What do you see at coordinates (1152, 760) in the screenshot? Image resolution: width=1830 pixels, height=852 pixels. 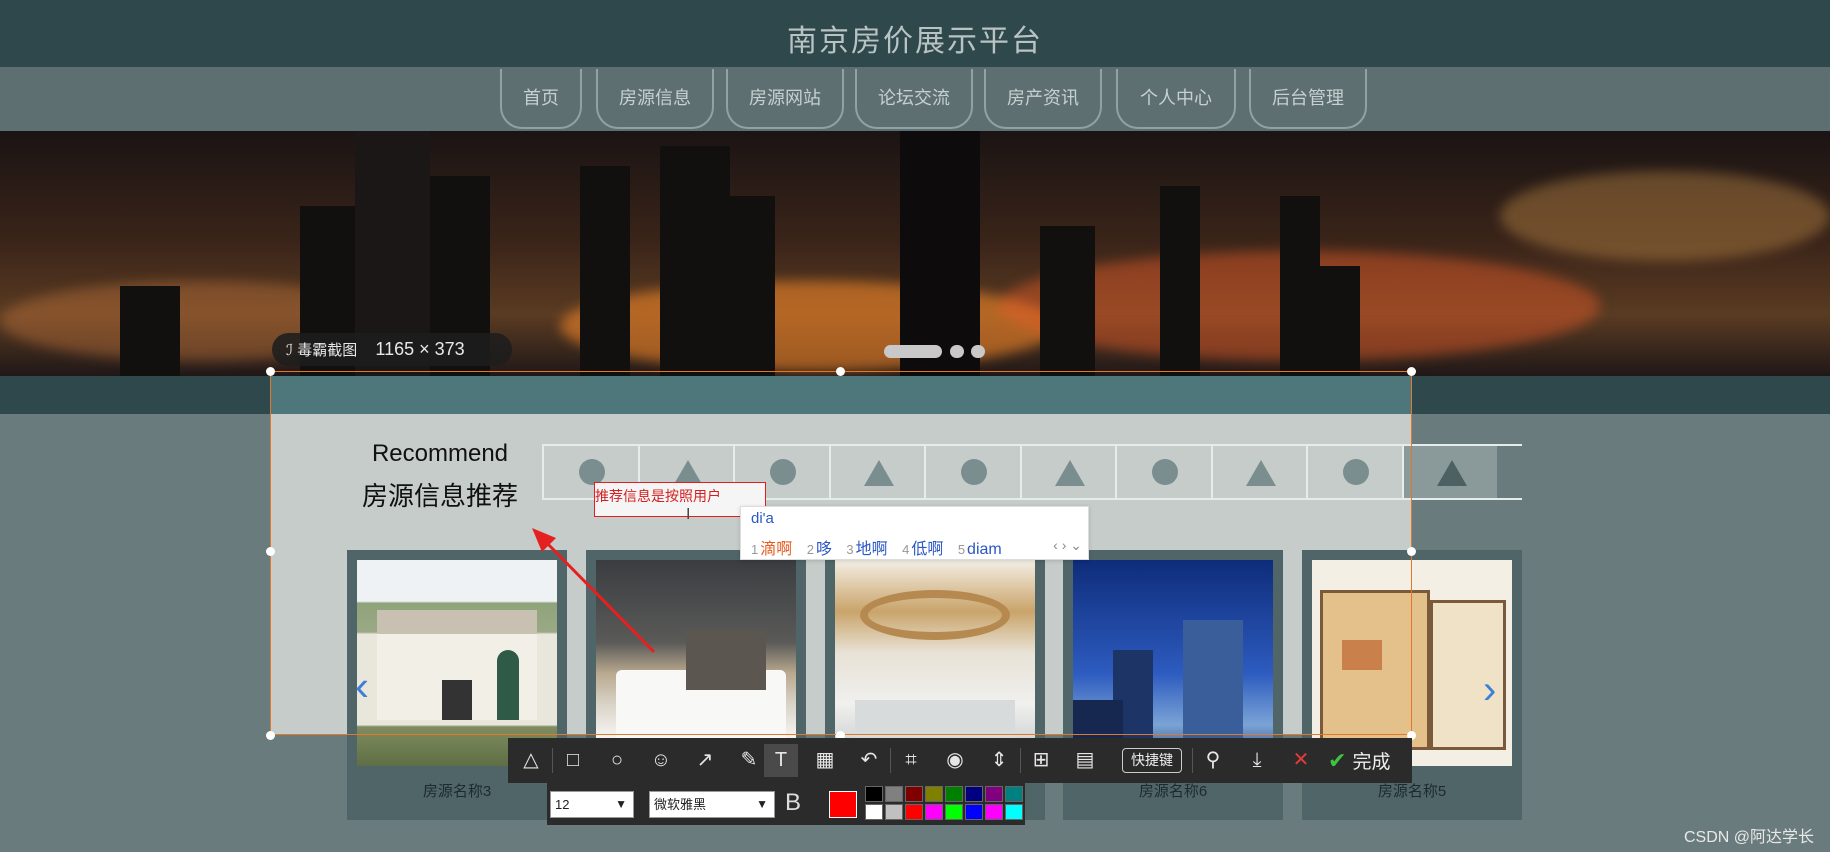 I see `hotkey-button: 快捷键` at bounding box center [1152, 760].